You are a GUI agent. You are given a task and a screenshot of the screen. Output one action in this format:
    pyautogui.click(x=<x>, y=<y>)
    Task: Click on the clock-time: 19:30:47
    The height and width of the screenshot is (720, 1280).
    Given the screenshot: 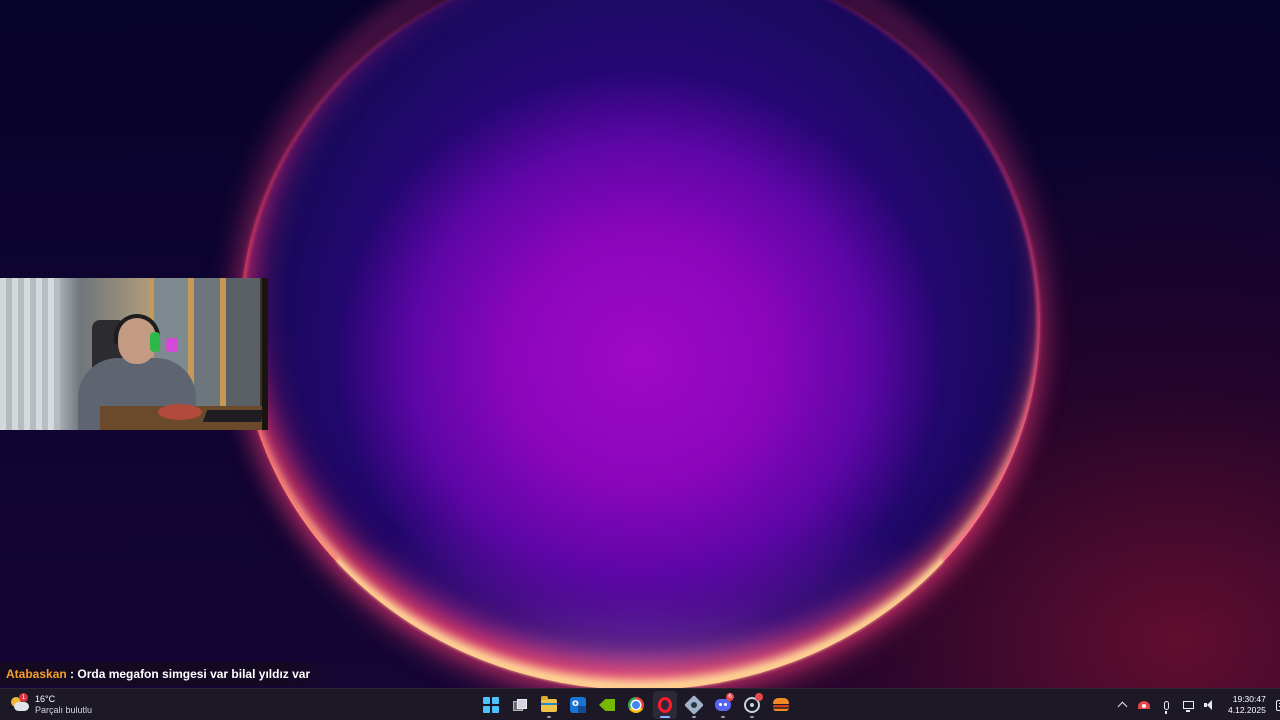 What is the action you would take?
    pyautogui.click(x=1249, y=699)
    